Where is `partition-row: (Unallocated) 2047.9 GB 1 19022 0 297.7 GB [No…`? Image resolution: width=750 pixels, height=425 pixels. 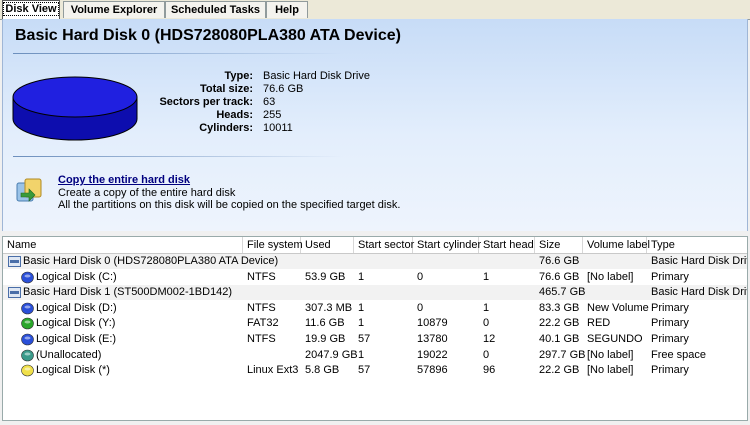
partition-row: (Unallocated) 2047.9 GB 1 19022 0 297.7 GB [No… is located at coordinates (375, 355).